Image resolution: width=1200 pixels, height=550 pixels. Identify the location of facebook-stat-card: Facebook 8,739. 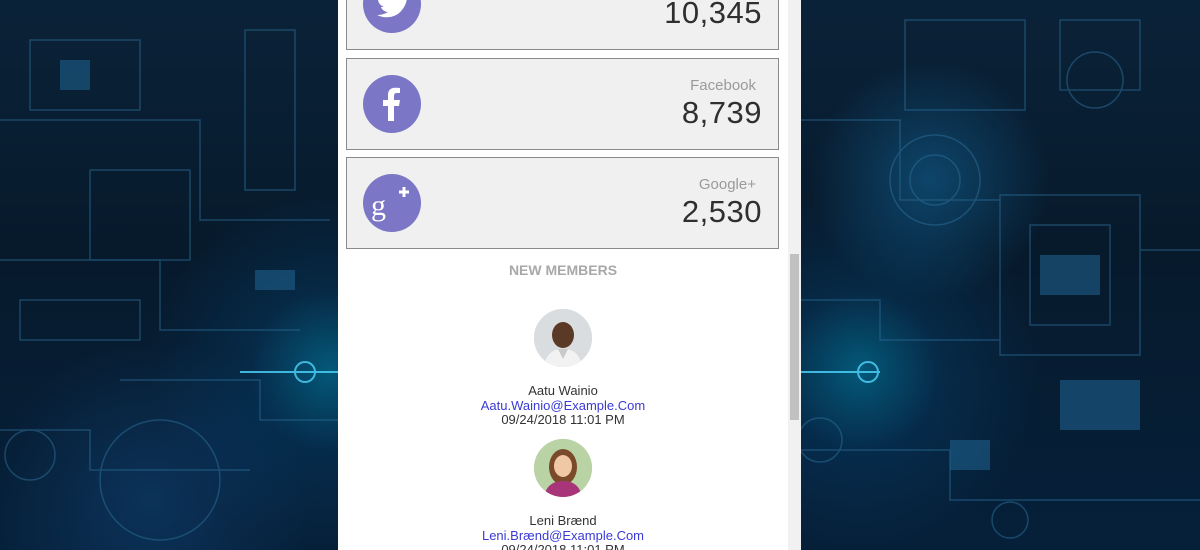
(562, 104).